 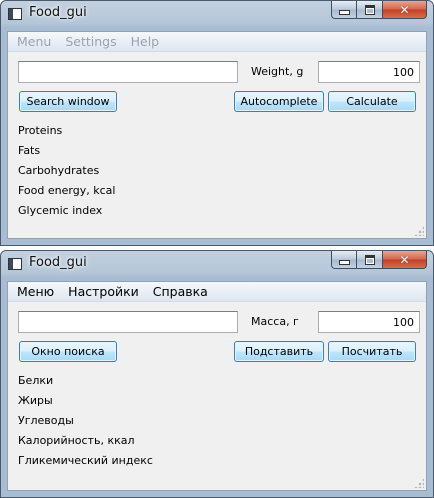 What do you see at coordinates (103, 291) in the screenshot?
I see `menu-item-settings: Настройки` at bounding box center [103, 291].